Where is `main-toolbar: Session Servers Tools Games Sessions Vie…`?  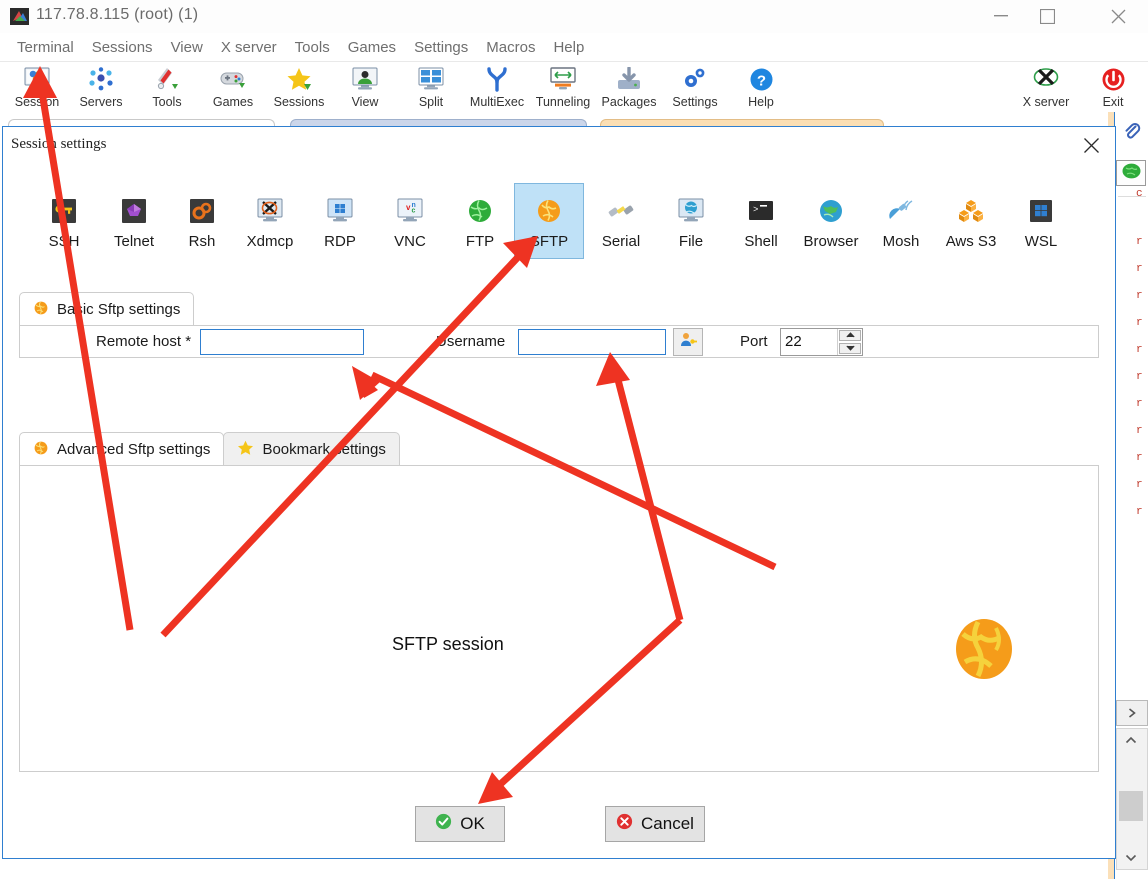
main-toolbar: Session Servers Tools Games Sessions Vie… is located at coordinates (574, 91).